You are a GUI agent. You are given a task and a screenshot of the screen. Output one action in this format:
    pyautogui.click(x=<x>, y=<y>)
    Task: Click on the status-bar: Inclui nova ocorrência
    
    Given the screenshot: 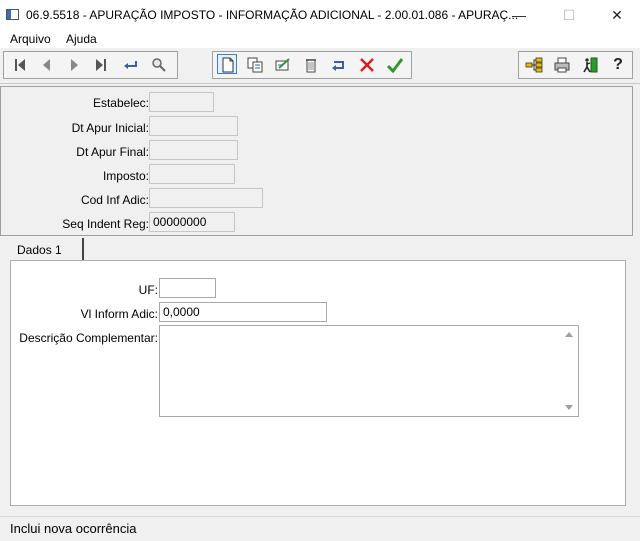 What is the action you would take?
    pyautogui.click(x=320, y=528)
    